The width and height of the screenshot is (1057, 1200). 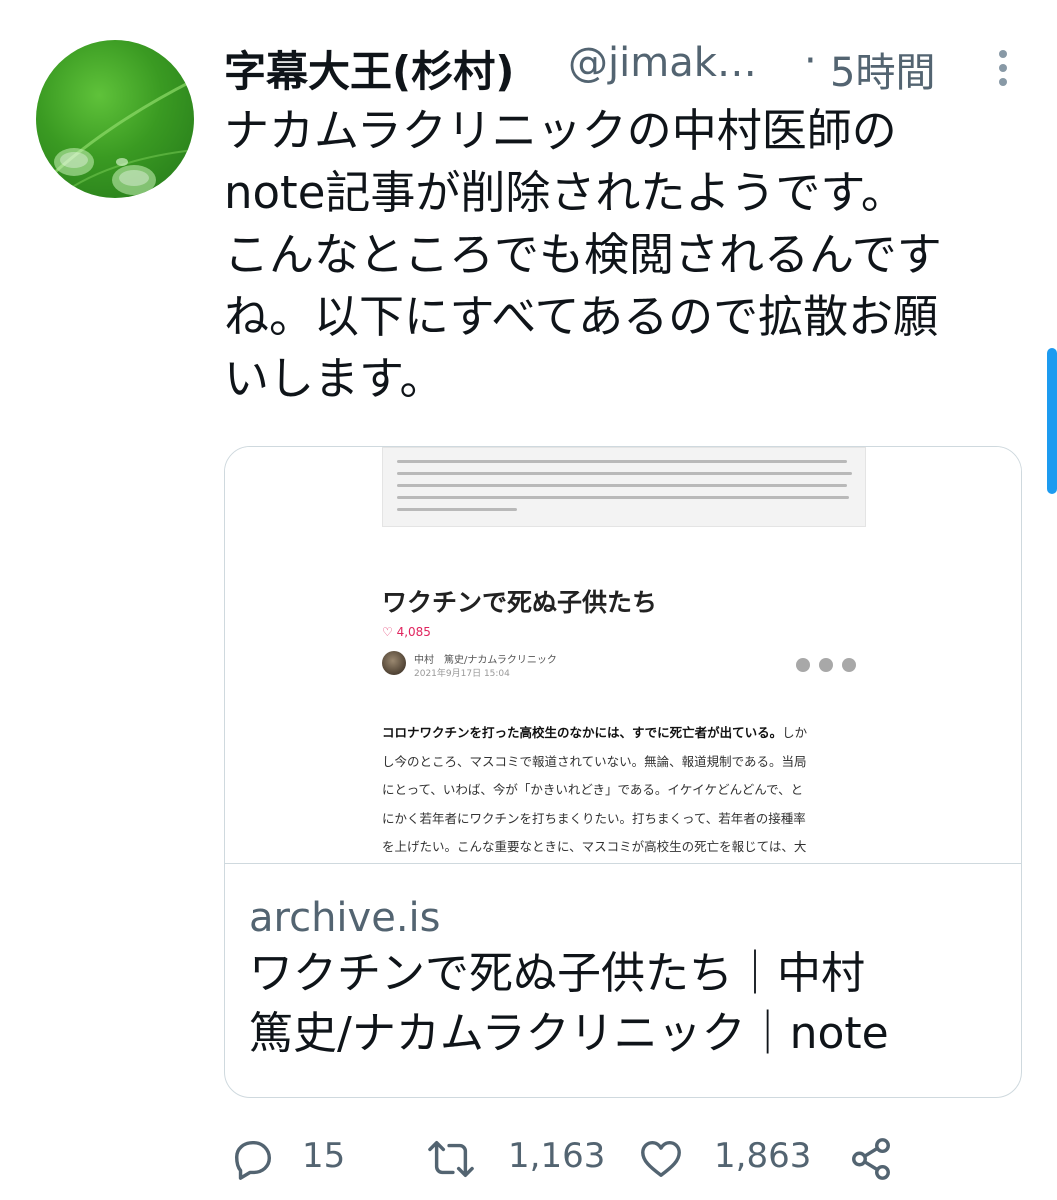 What do you see at coordinates (624, 1160) in the screenshot?
I see `tweet-actions: 15 1,163 1,863` at bounding box center [624, 1160].